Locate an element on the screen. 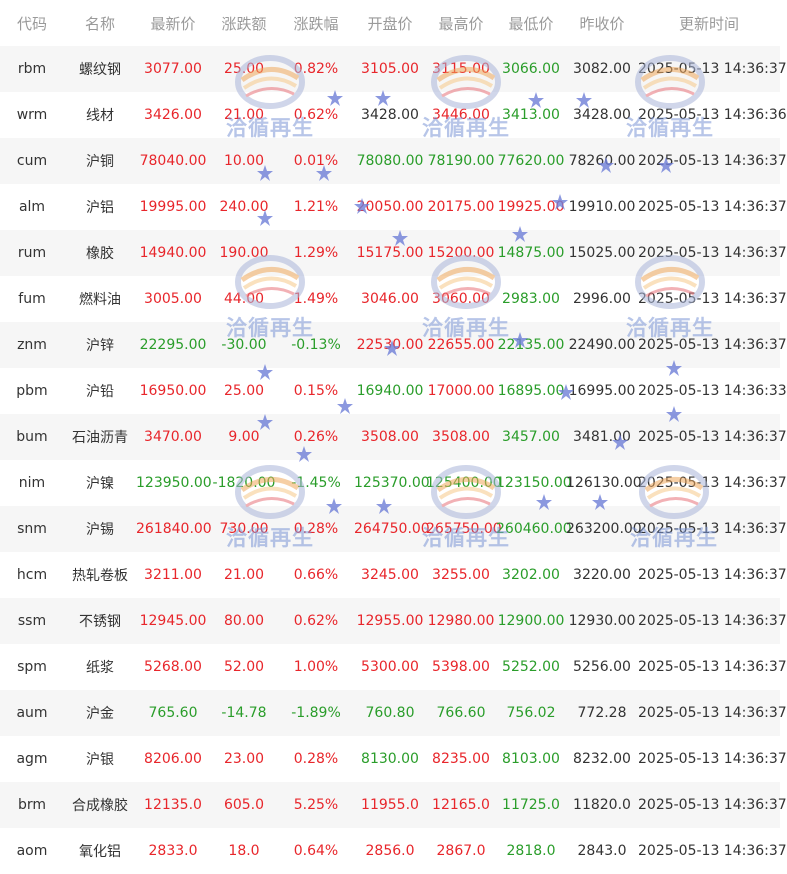  cell-code: fum is located at coordinates (32, 299).